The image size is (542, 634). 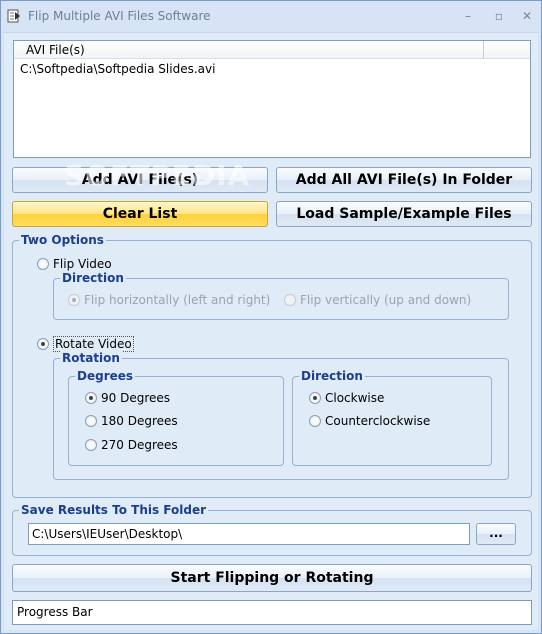 What do you see at coordinates (91, 420) in the screenshot?
I see `deg-180-radio` at bounding box center [91, 420].